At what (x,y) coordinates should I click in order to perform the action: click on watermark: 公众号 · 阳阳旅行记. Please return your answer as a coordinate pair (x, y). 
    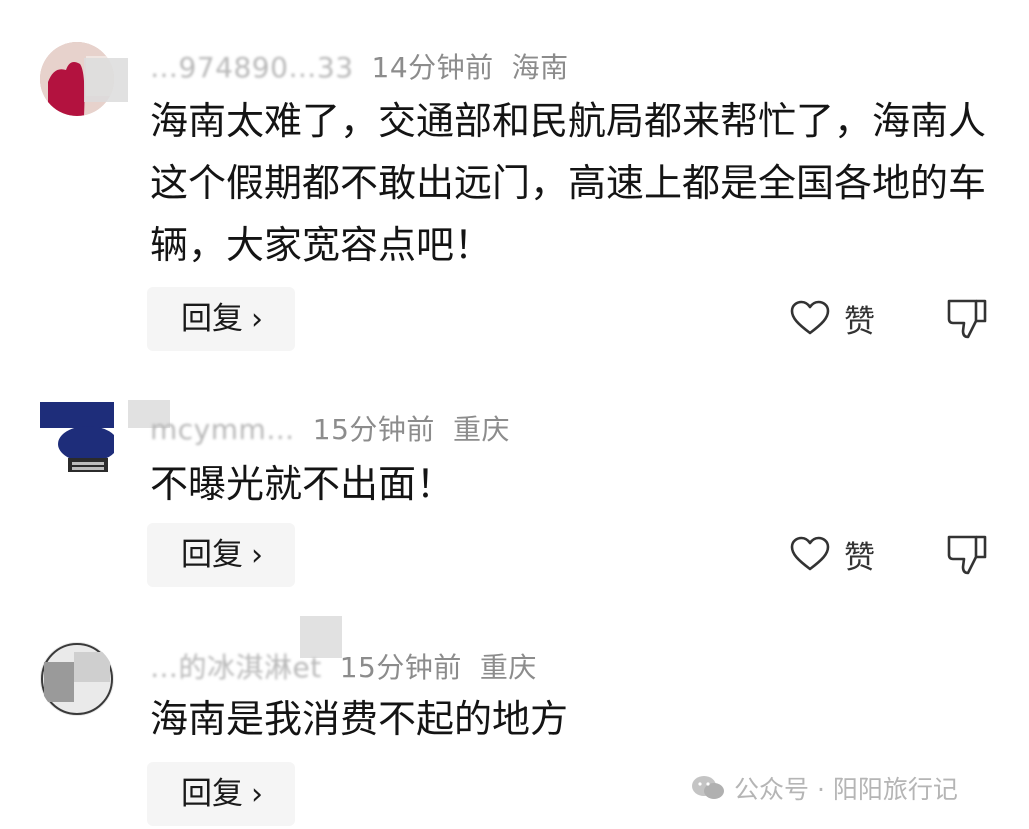
    Looking at the image, I should click on (824, 788).